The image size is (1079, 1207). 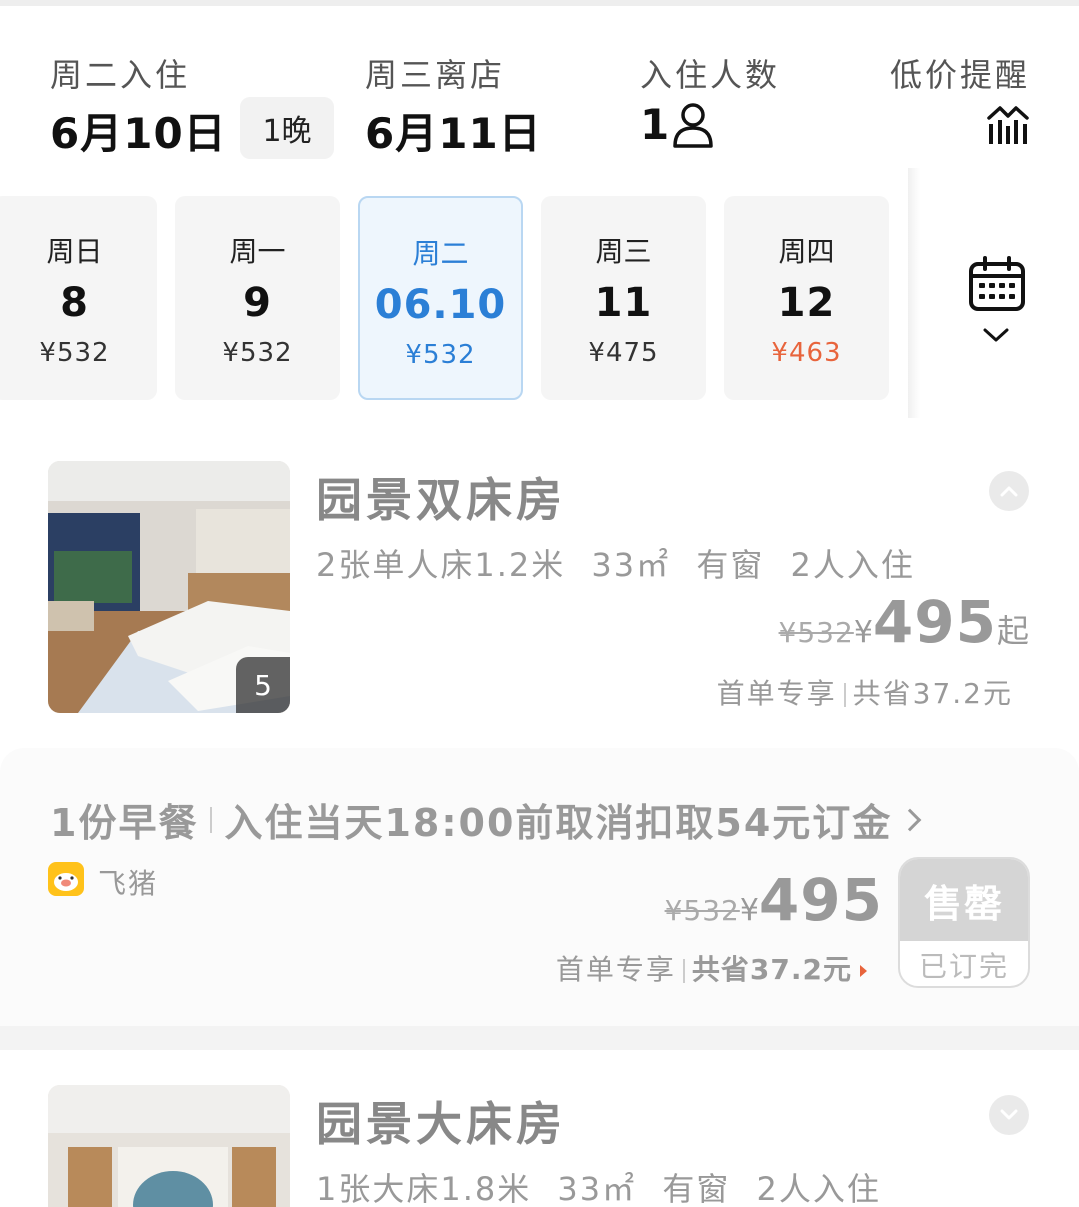 I want to click on chevron-up-icon, so click(x=1009, y=491).